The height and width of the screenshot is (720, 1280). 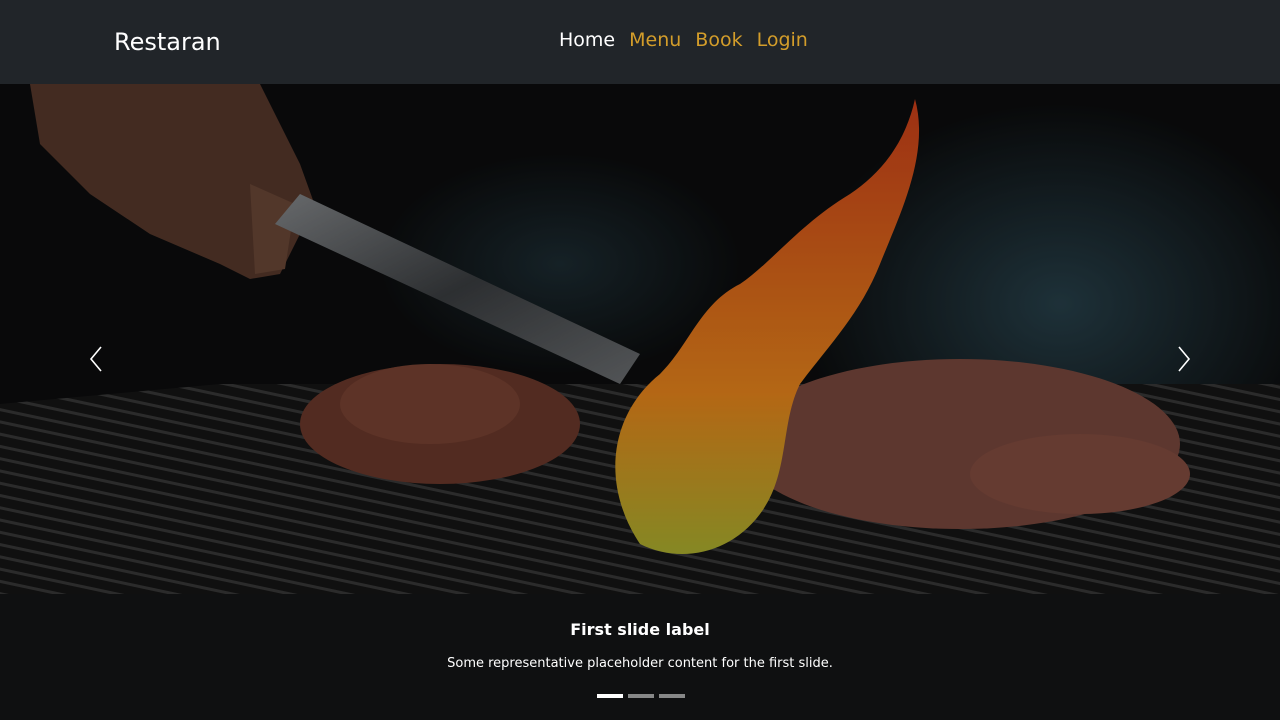 I want to click on chevron-left-icon, so click(x=95, y=359).